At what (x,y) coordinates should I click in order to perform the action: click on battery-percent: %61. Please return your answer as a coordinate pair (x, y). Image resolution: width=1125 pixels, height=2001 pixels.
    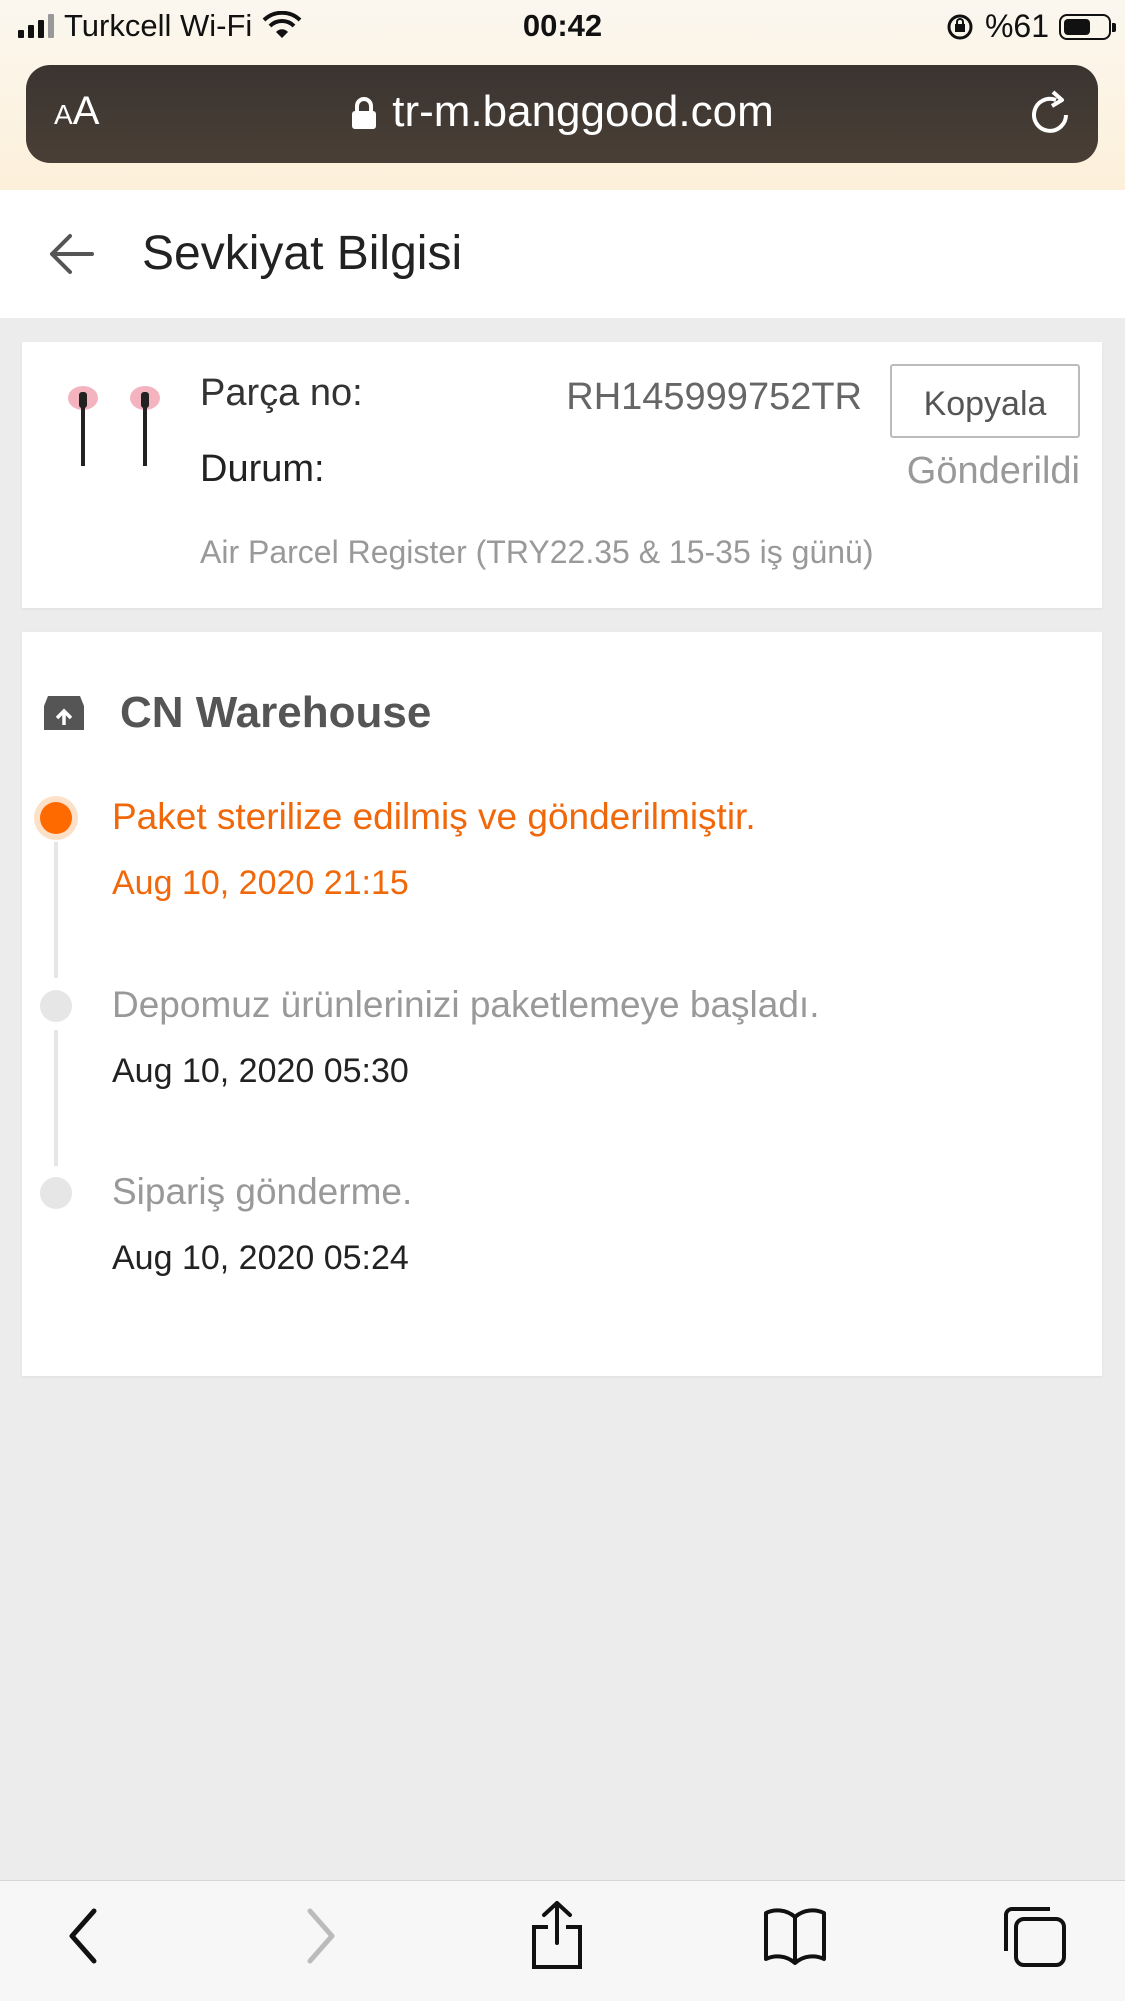
    Looking at the image, I should click on (1016, 26).